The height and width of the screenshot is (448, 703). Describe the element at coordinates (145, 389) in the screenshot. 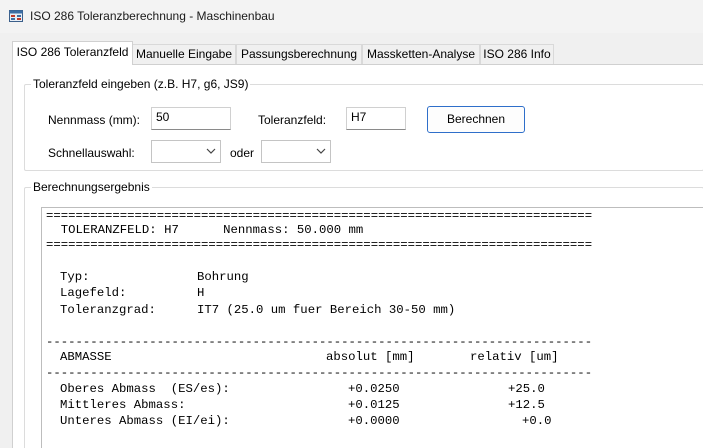

I see `table-row-name: Oberes Abmass (ES/es):` at that location.